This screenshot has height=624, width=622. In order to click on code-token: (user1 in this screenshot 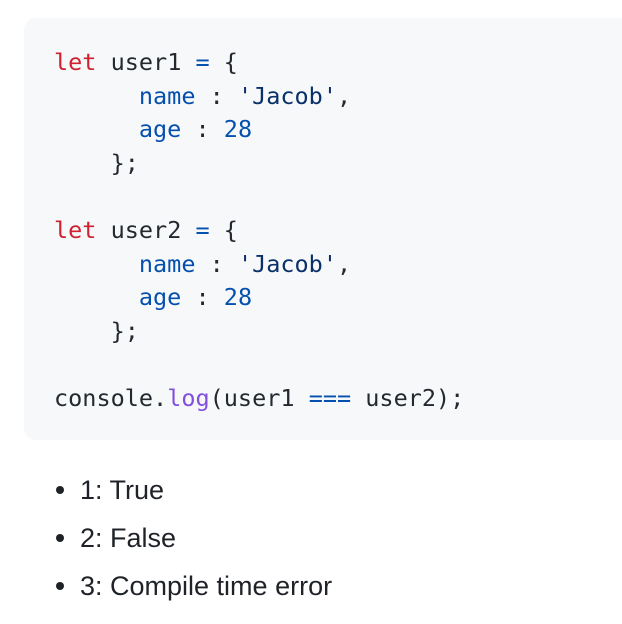, I will do `click(259, 397)`.